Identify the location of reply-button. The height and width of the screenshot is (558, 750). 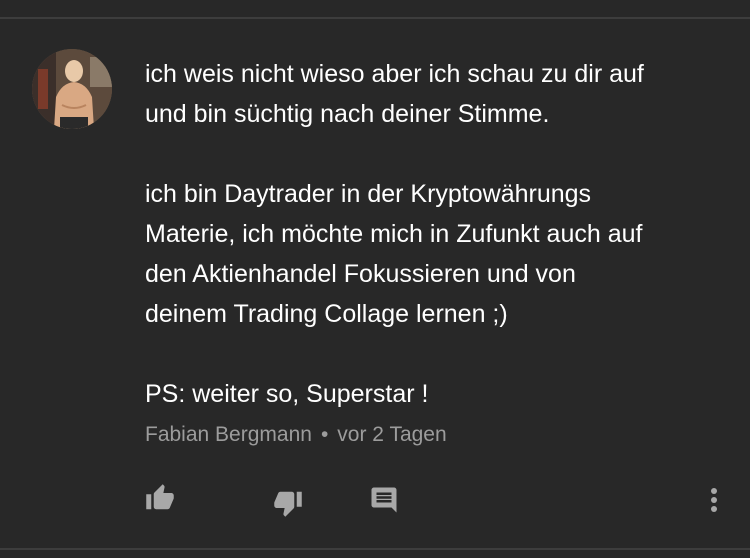
(384, 500).